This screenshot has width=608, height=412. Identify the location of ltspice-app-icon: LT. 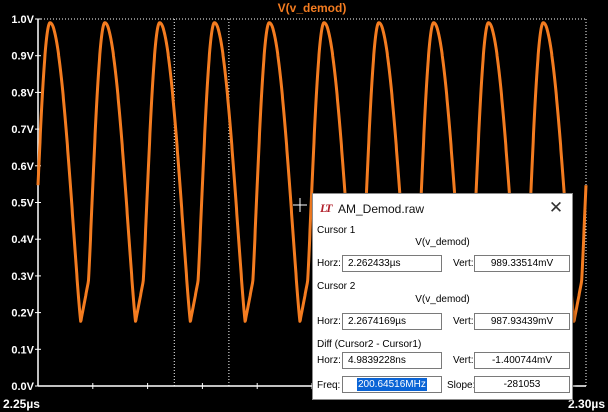
(326, 208).